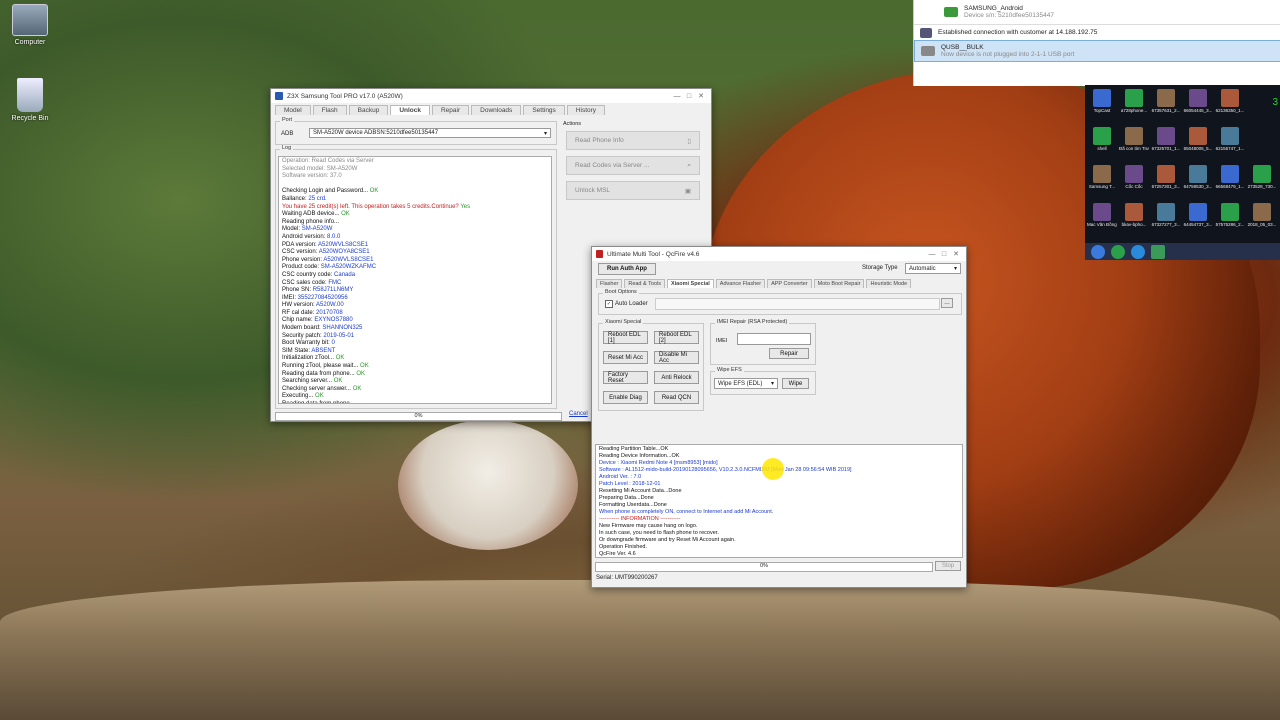 Image resolution: width=1280 pixels, height=720 pixels. What do you see at coordinates (1102, 215) in the screenshot?
I see `file-icon: Mac Văn Đồng.html` at bounding box center [1102, 215].